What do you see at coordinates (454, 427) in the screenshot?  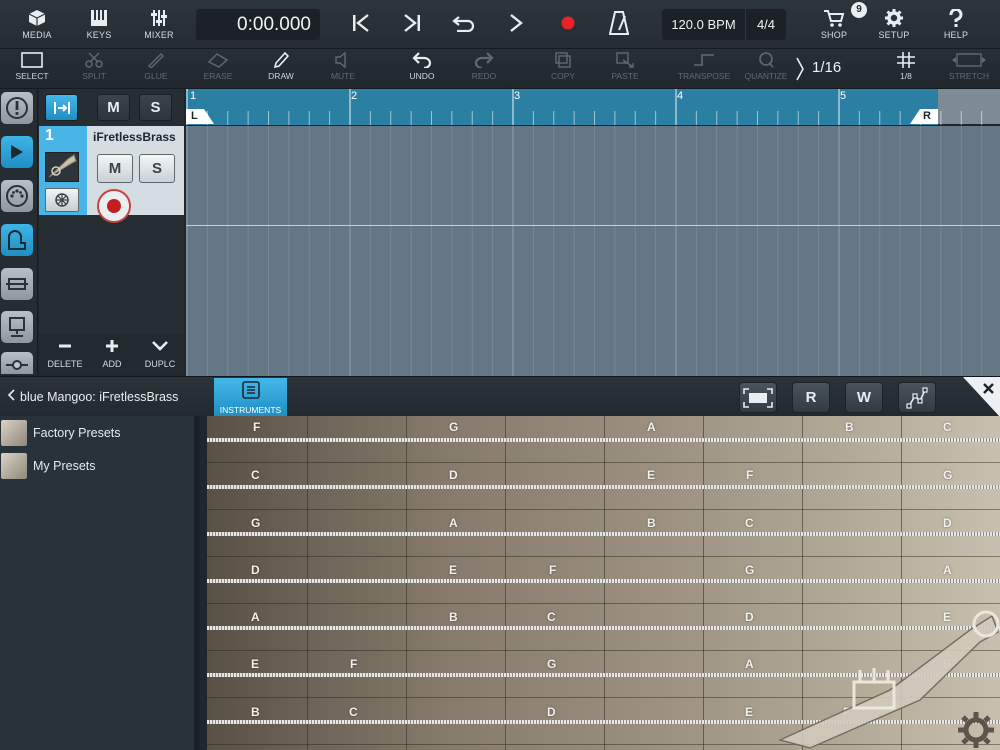 I see `note-label: G` at bounding box center [454, 427].